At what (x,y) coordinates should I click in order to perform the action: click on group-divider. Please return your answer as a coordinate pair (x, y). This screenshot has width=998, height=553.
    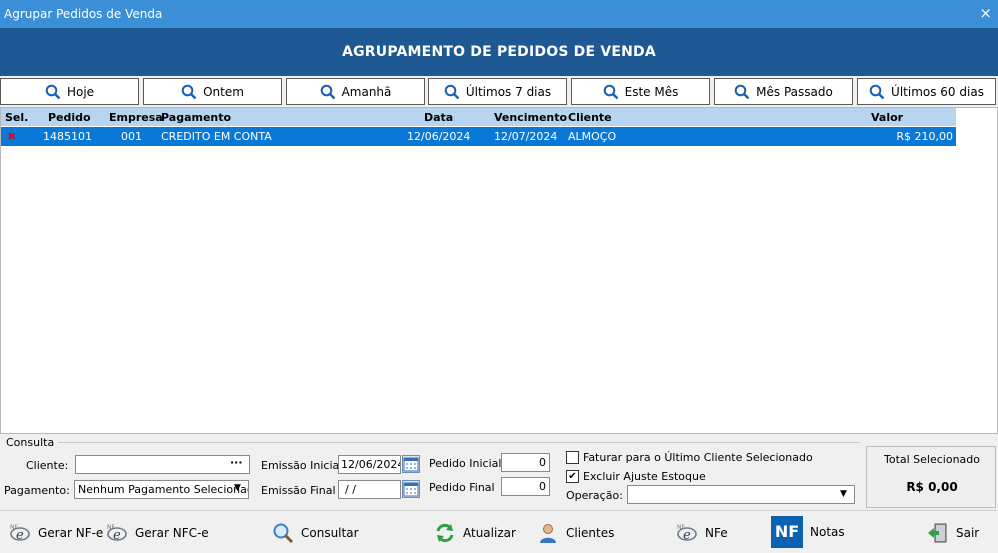
    Looking at the image, I should click on (459, 442).